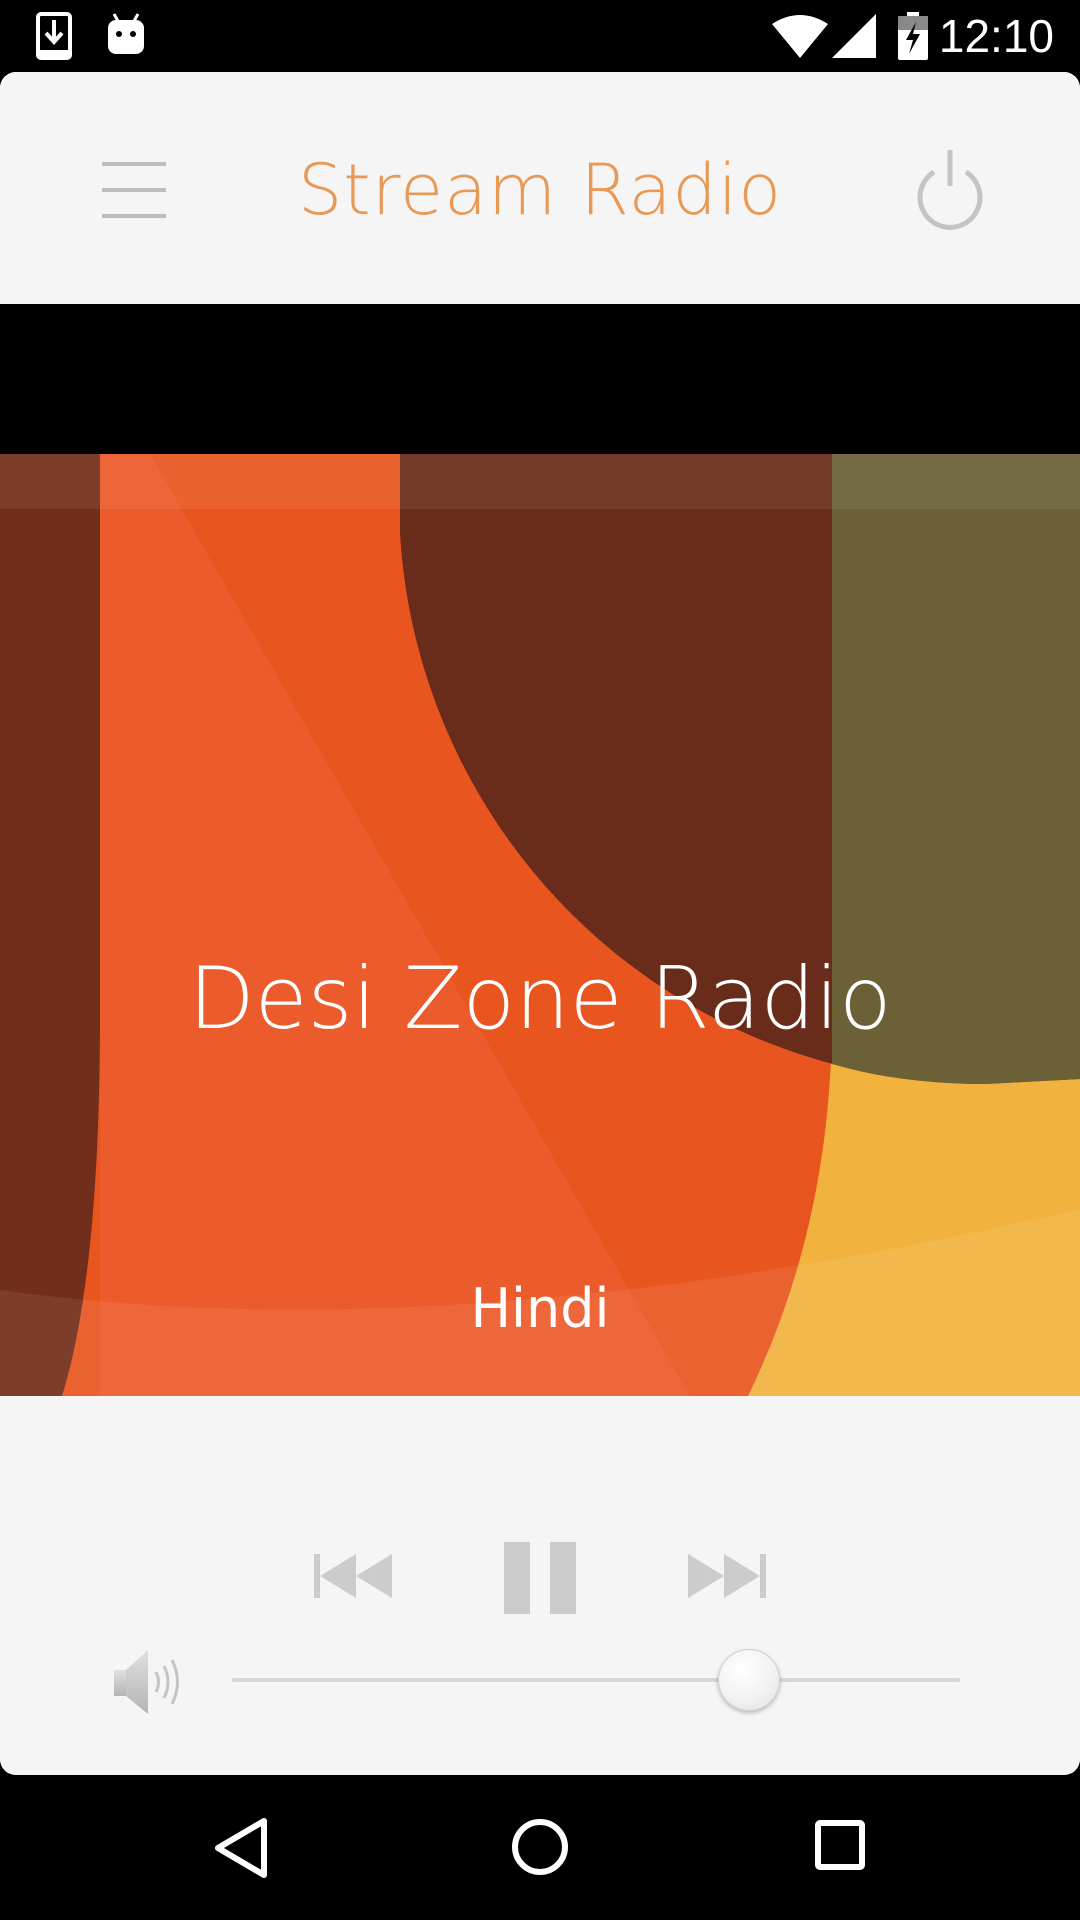 This screenshot has height=1920, width=1080. What do you see at coordinates (540, 188) in the screenshot?
I see `app-header: Stream Radio` at bounding box center [540, 188].